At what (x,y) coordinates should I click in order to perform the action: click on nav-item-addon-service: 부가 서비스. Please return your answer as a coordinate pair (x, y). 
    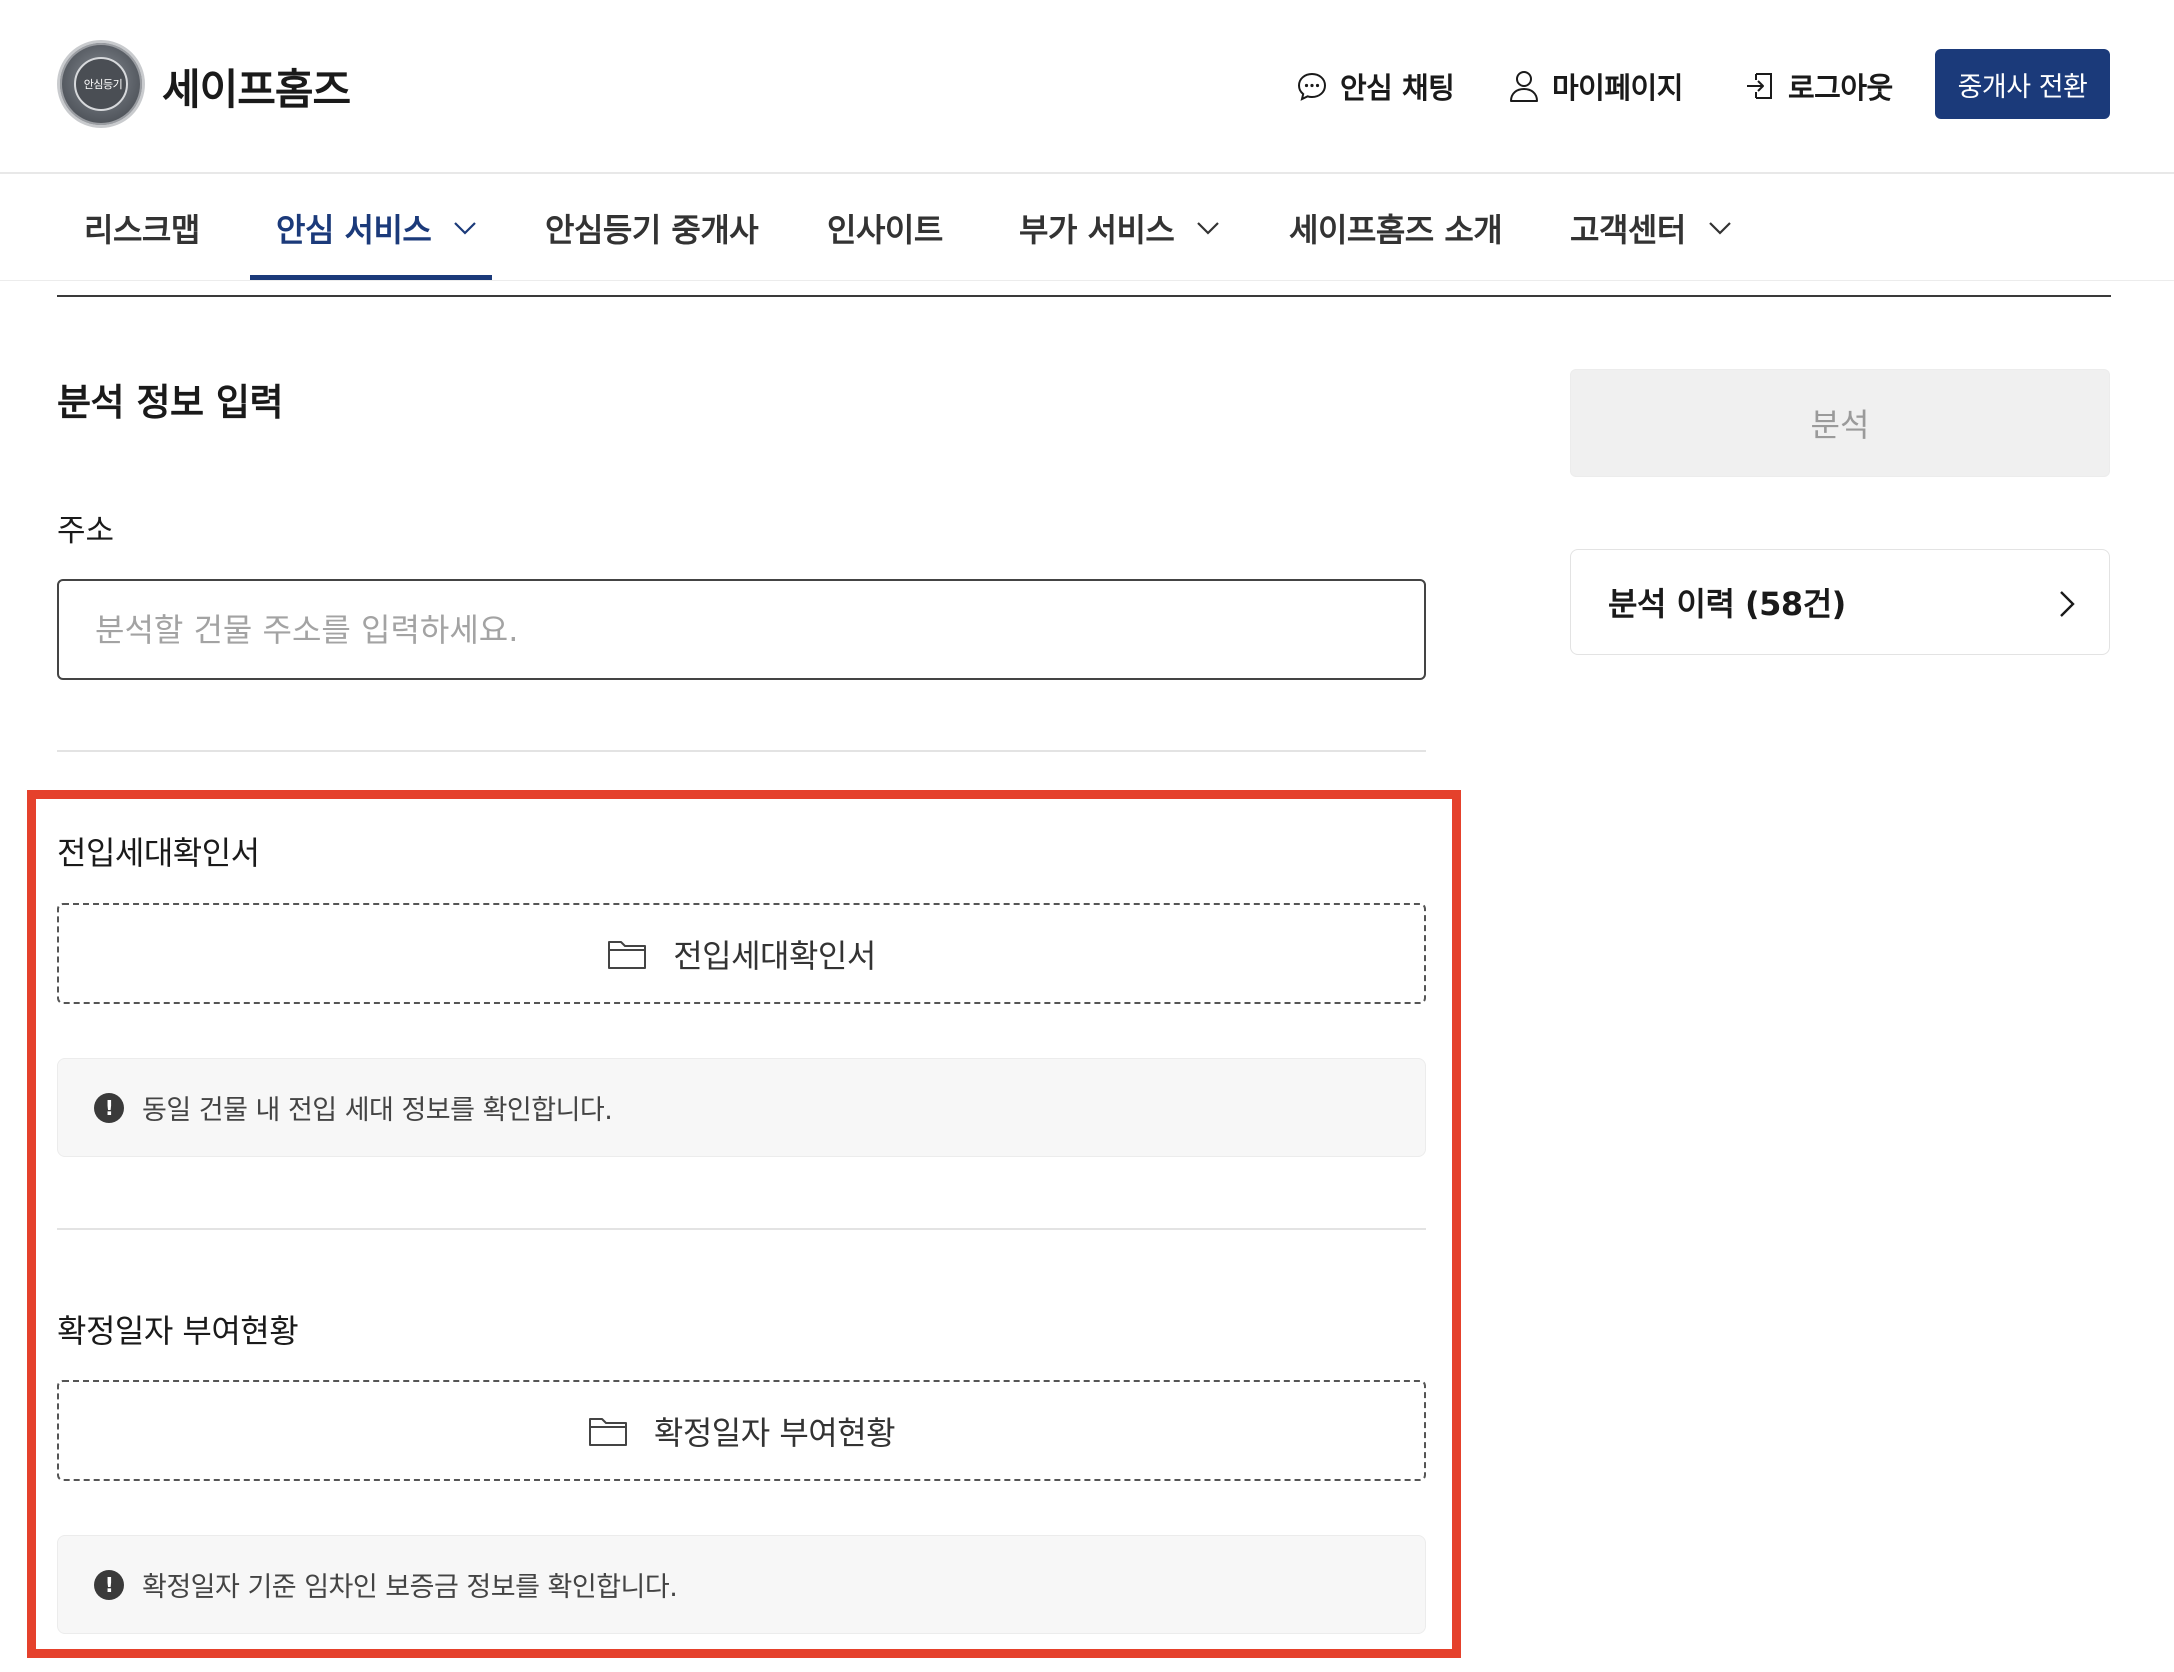
    Looking at the image, I should click on (1119, 228).